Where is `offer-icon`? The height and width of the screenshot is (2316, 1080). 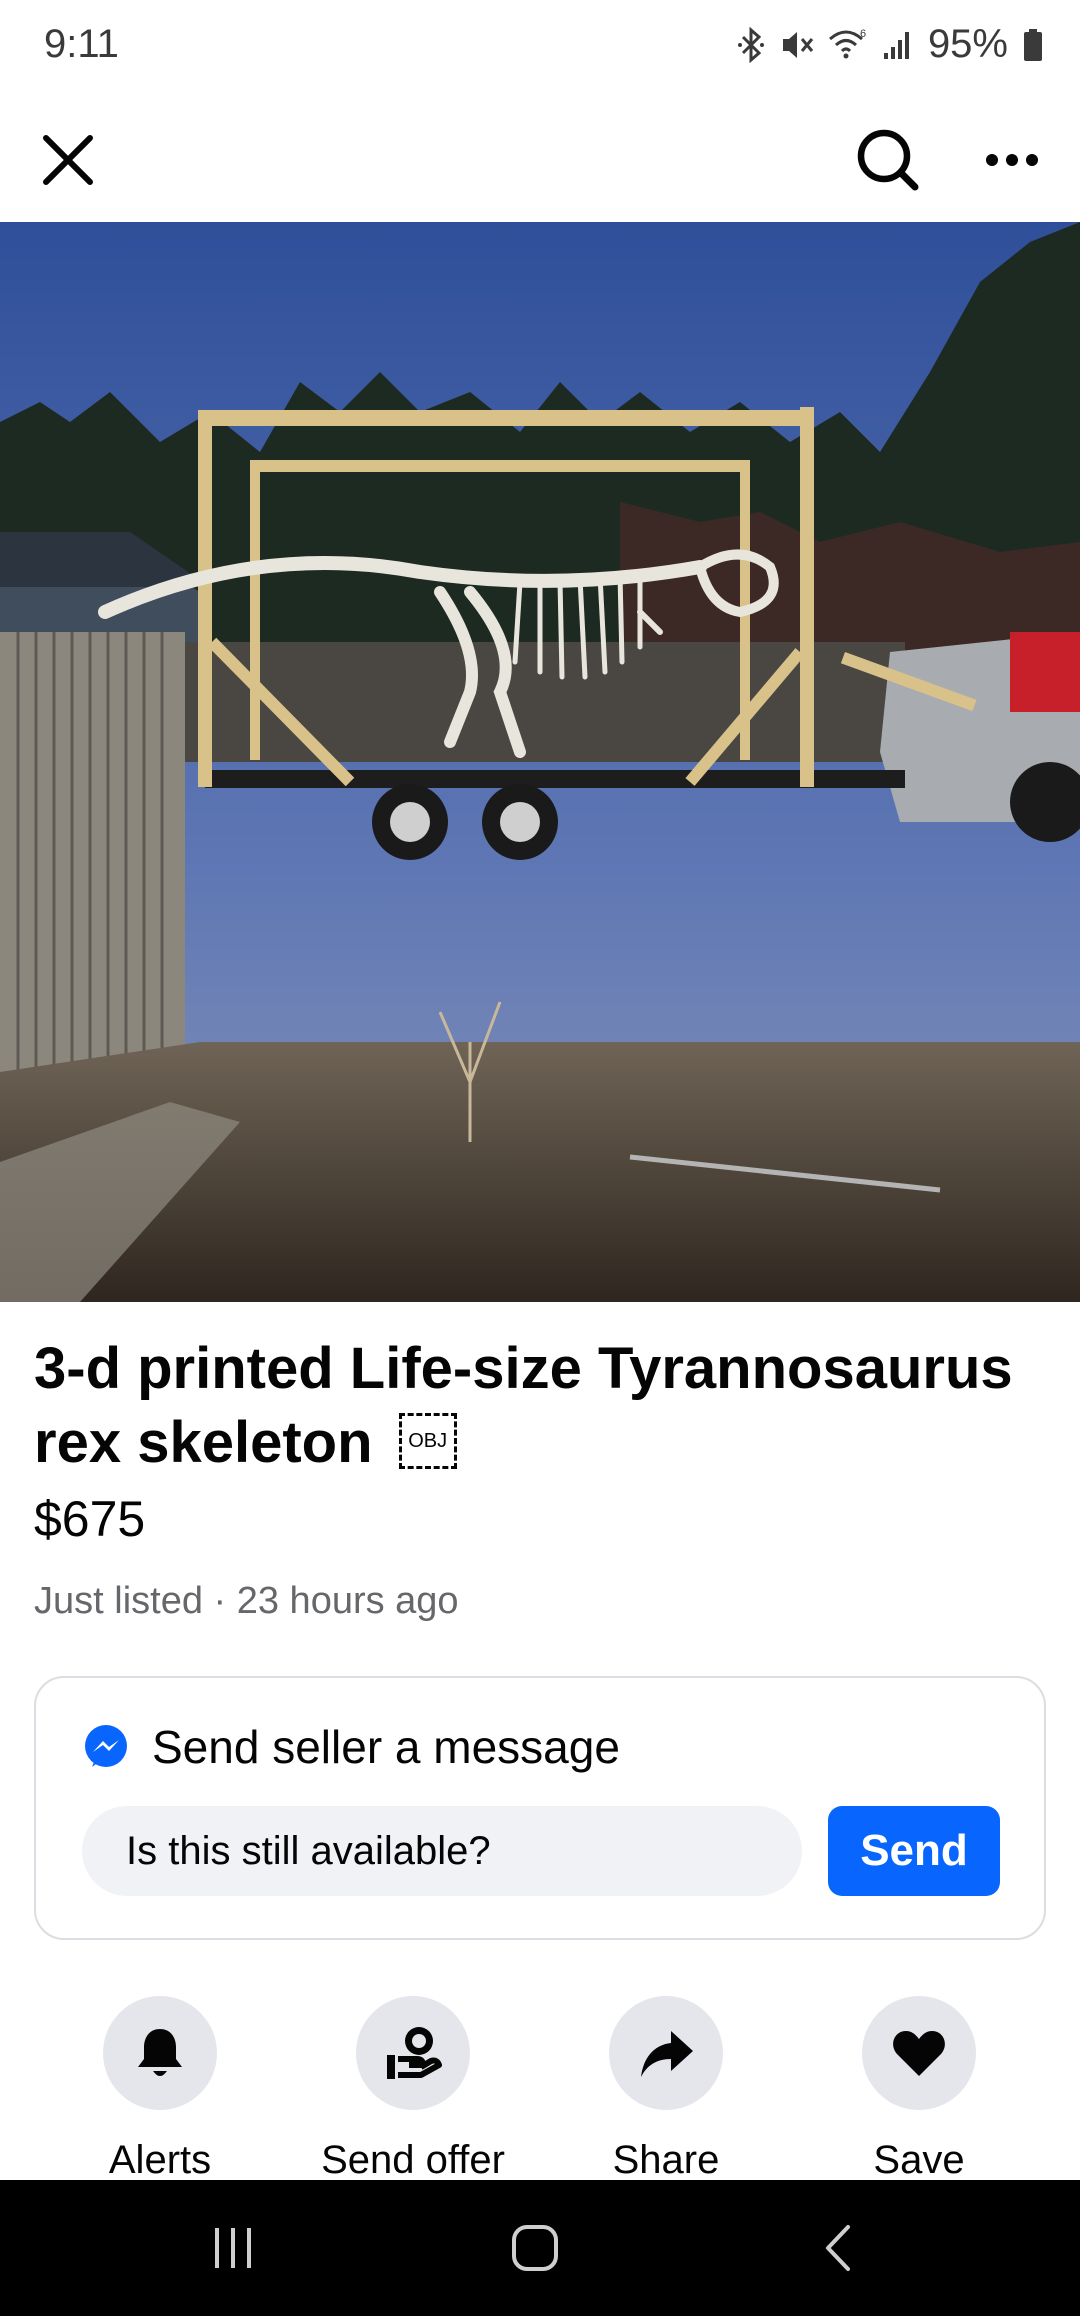 offer-icon is located at coordinates (414, 2053).